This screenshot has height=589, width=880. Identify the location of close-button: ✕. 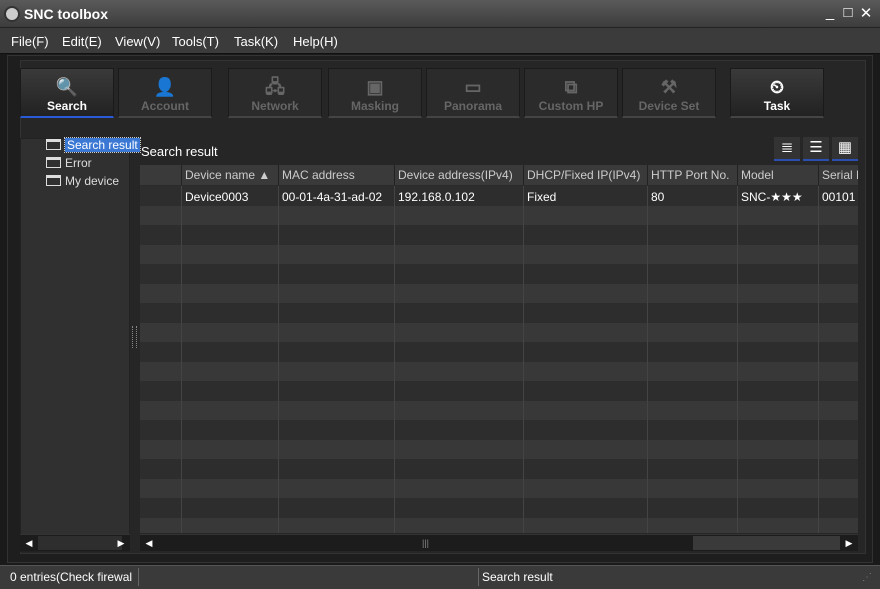
(866, 13).